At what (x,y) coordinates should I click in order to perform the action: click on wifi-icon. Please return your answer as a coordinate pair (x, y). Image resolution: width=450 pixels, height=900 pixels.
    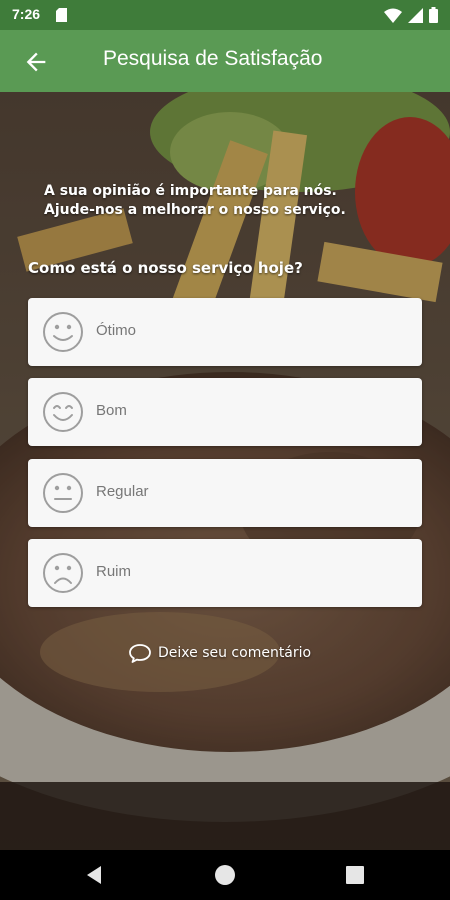
    Looking at the image, I should click on (393, 15).